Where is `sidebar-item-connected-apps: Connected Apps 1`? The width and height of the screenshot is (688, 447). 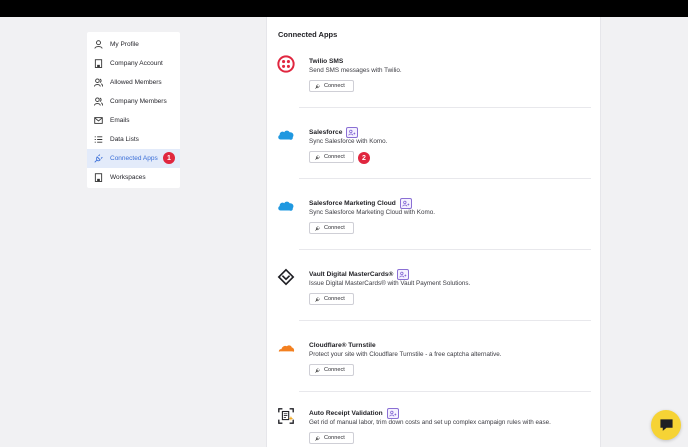
sidebar-item-connected-apps: Connected Apps 1 is located at coordinates (133, 158).